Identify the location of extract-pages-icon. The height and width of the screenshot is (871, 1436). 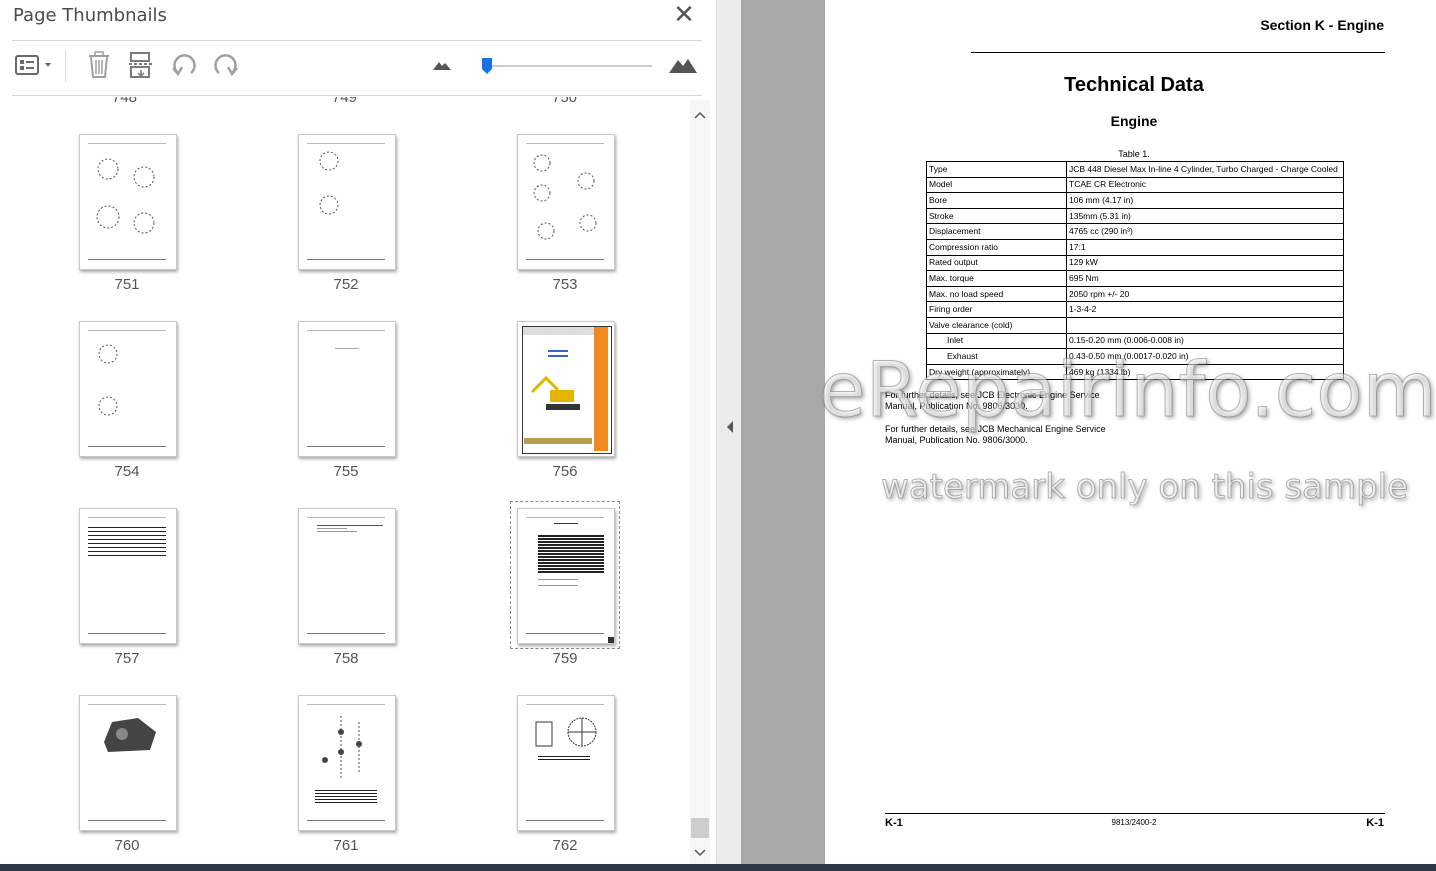
(141, 67).